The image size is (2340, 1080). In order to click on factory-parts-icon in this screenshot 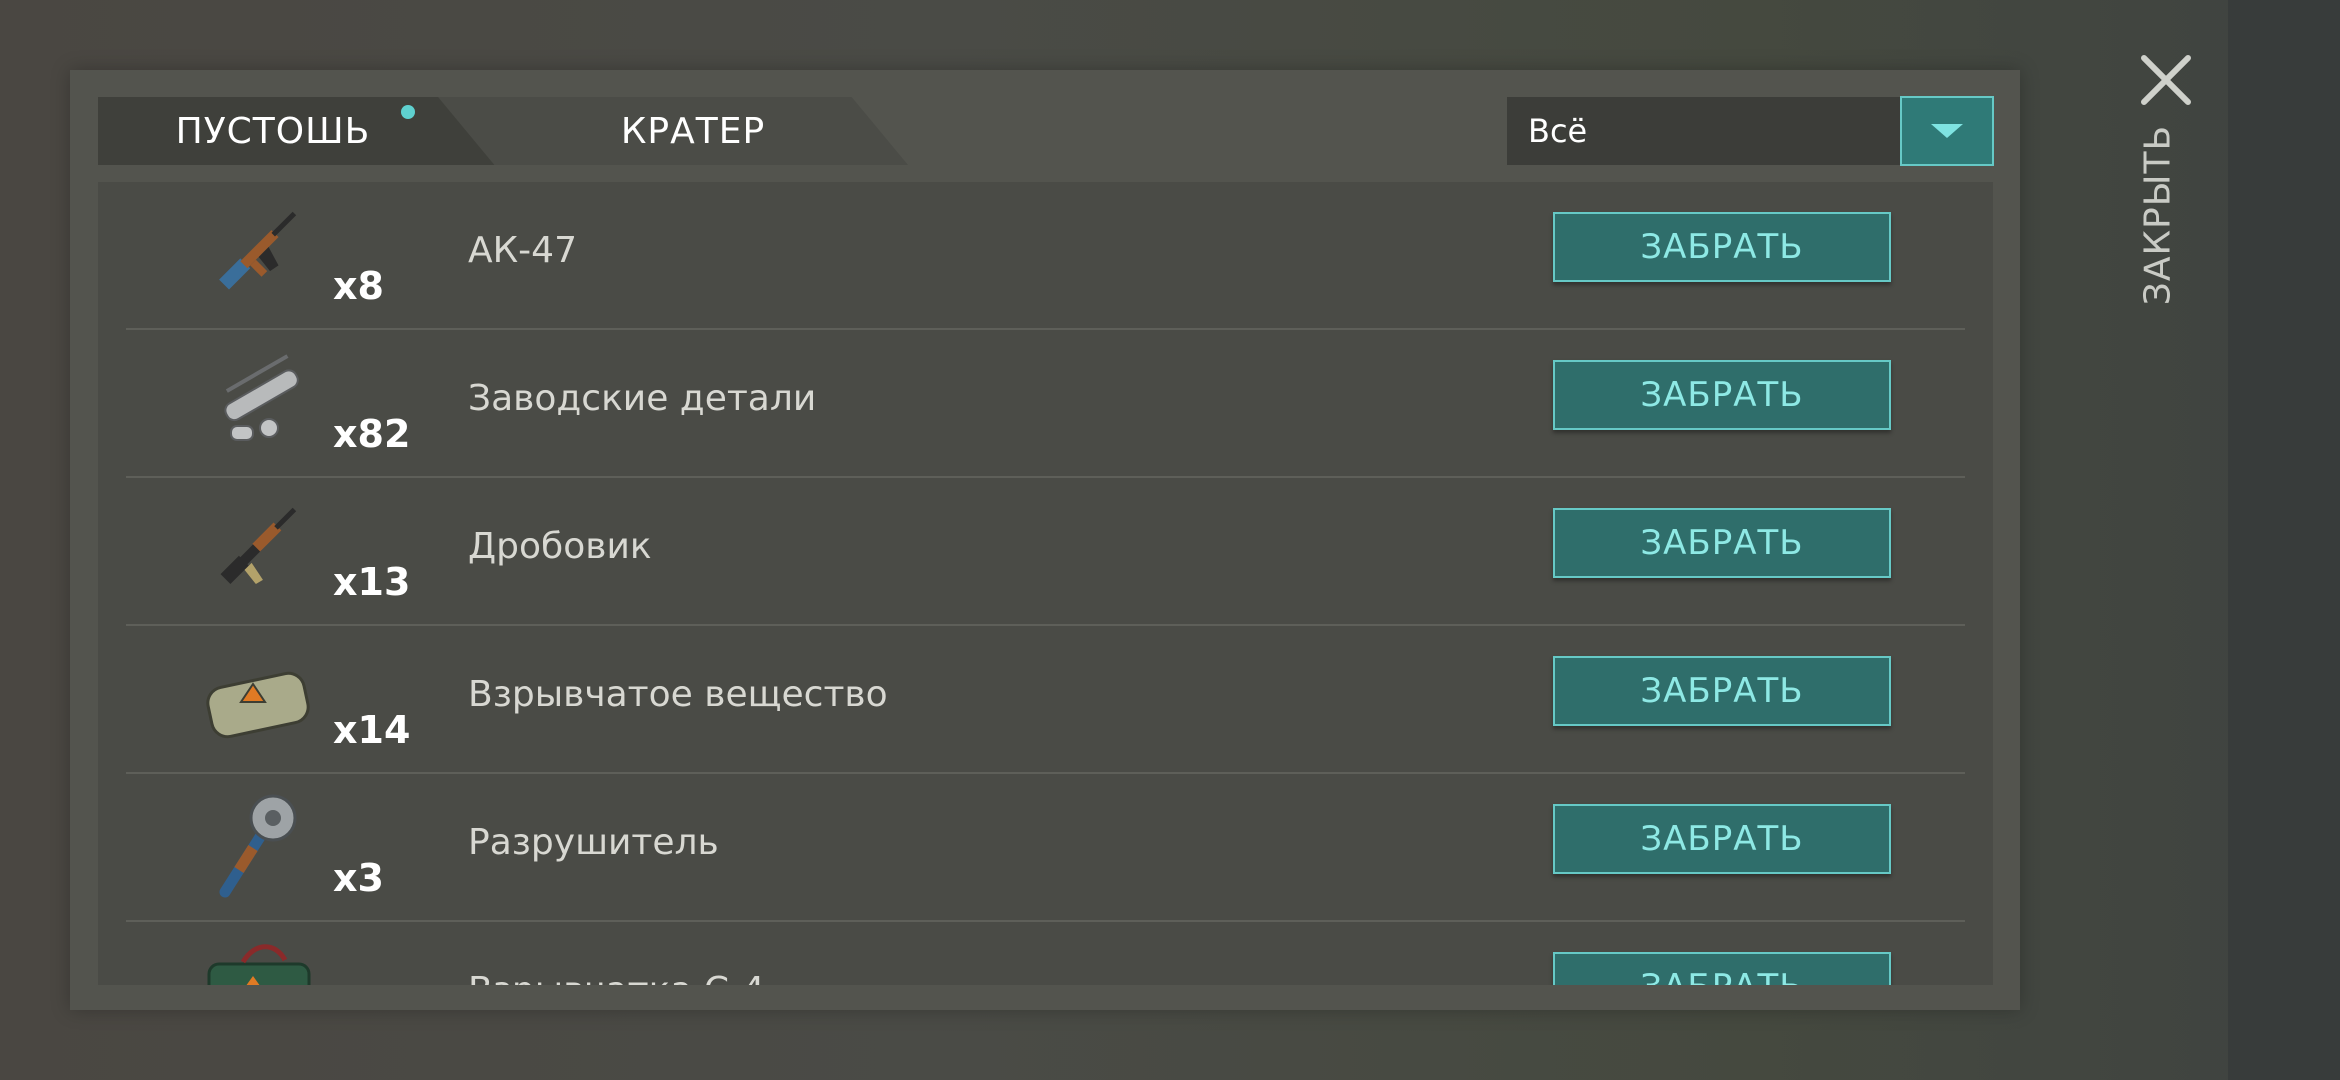, I will do `click(261, 397)`.